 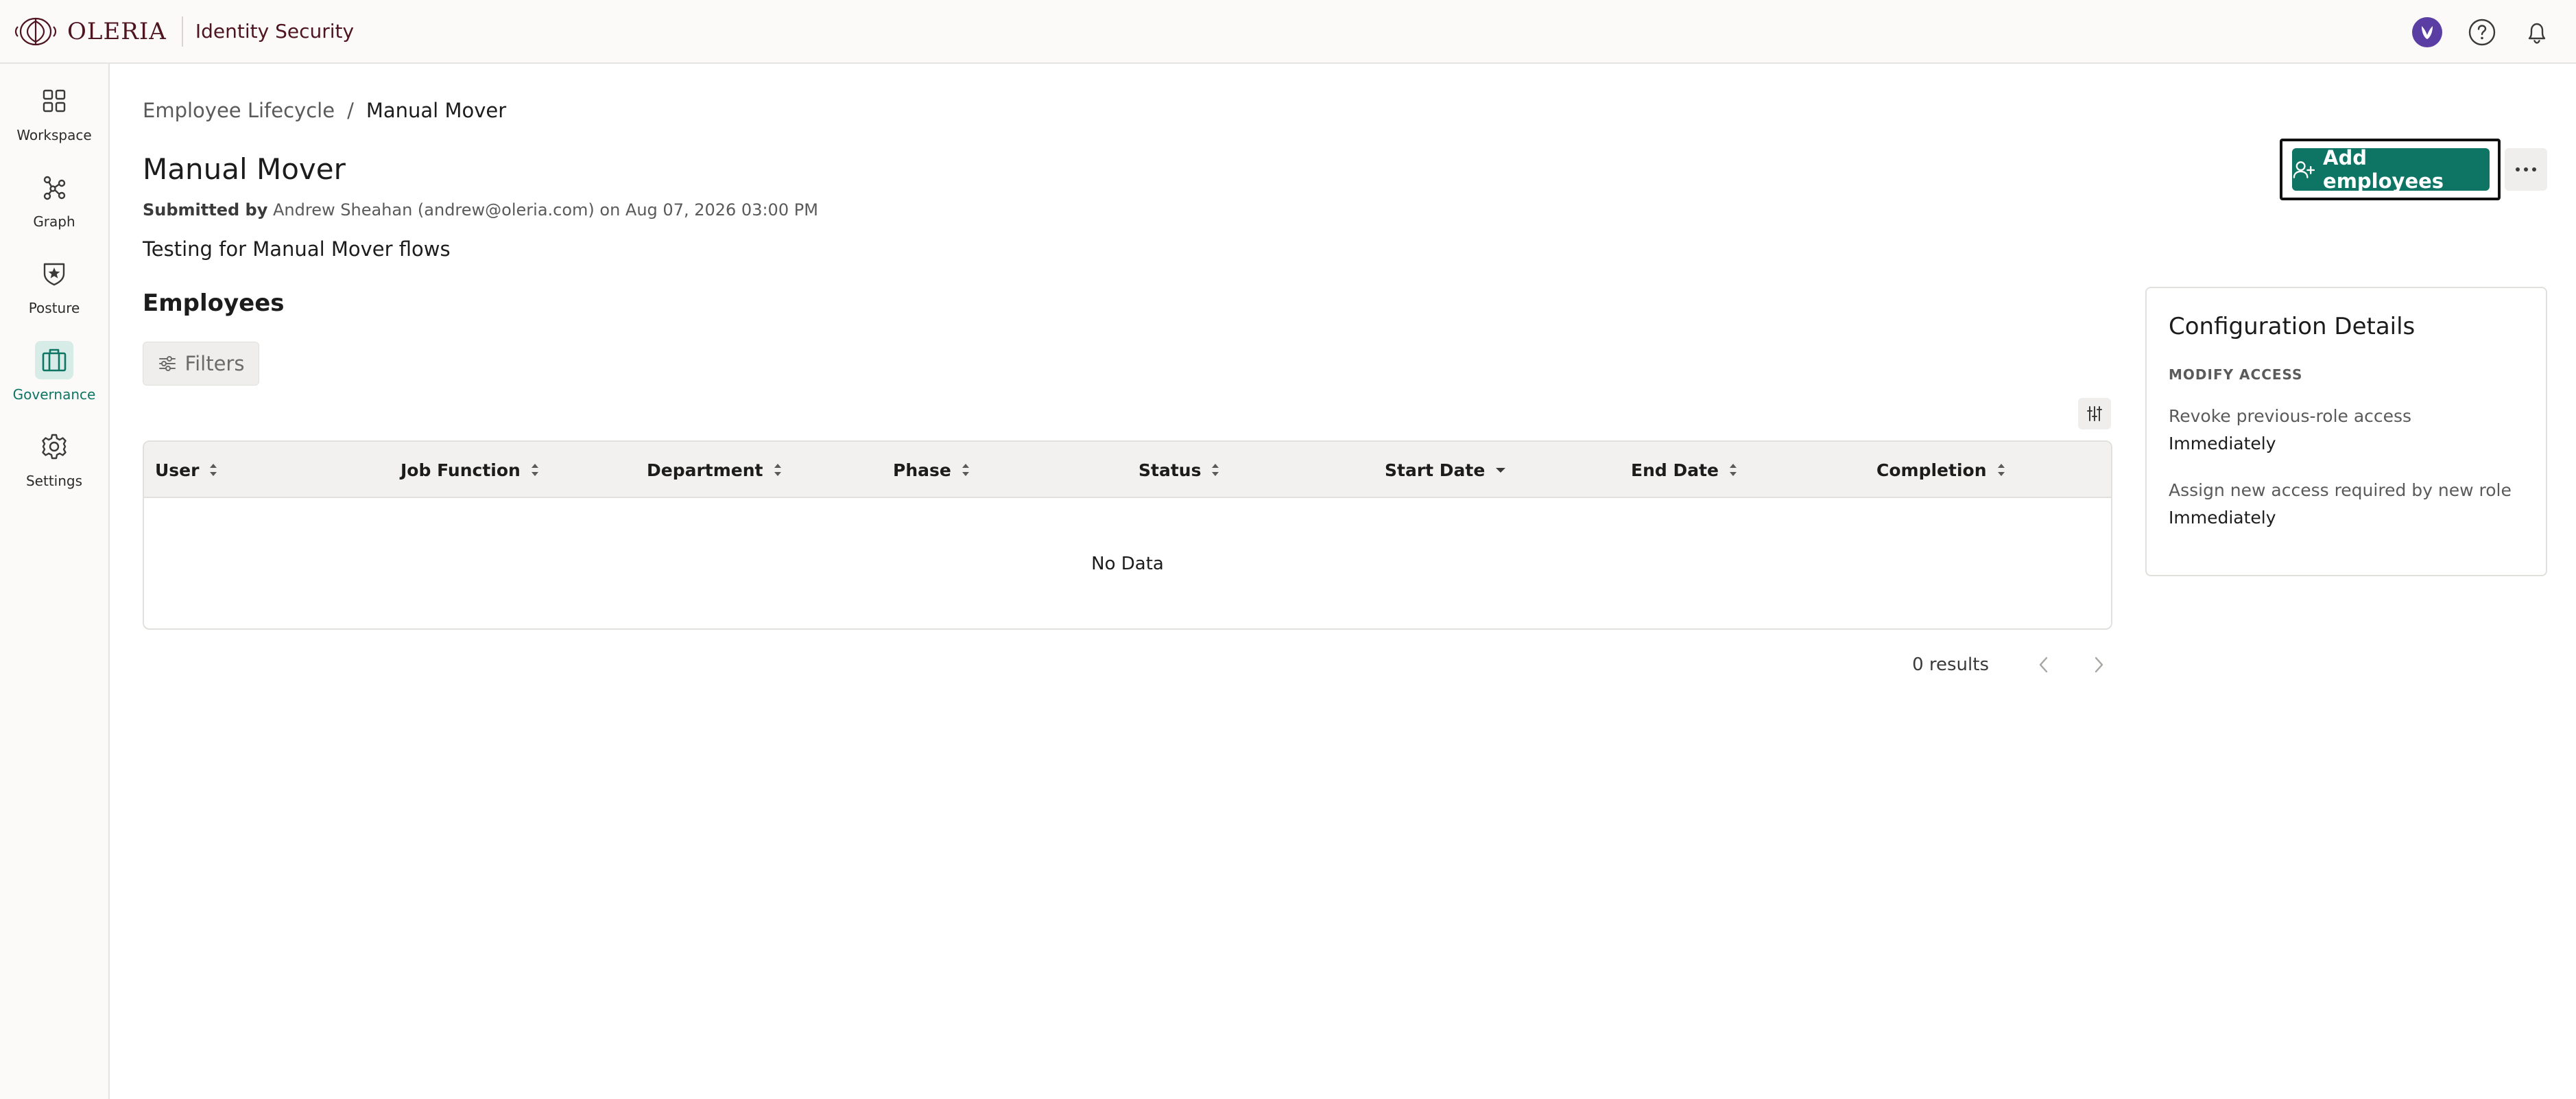 What do you see at coordinates (54, 187) in the screenshot?
I see `graph-icon` at bounding box center [54, 187].